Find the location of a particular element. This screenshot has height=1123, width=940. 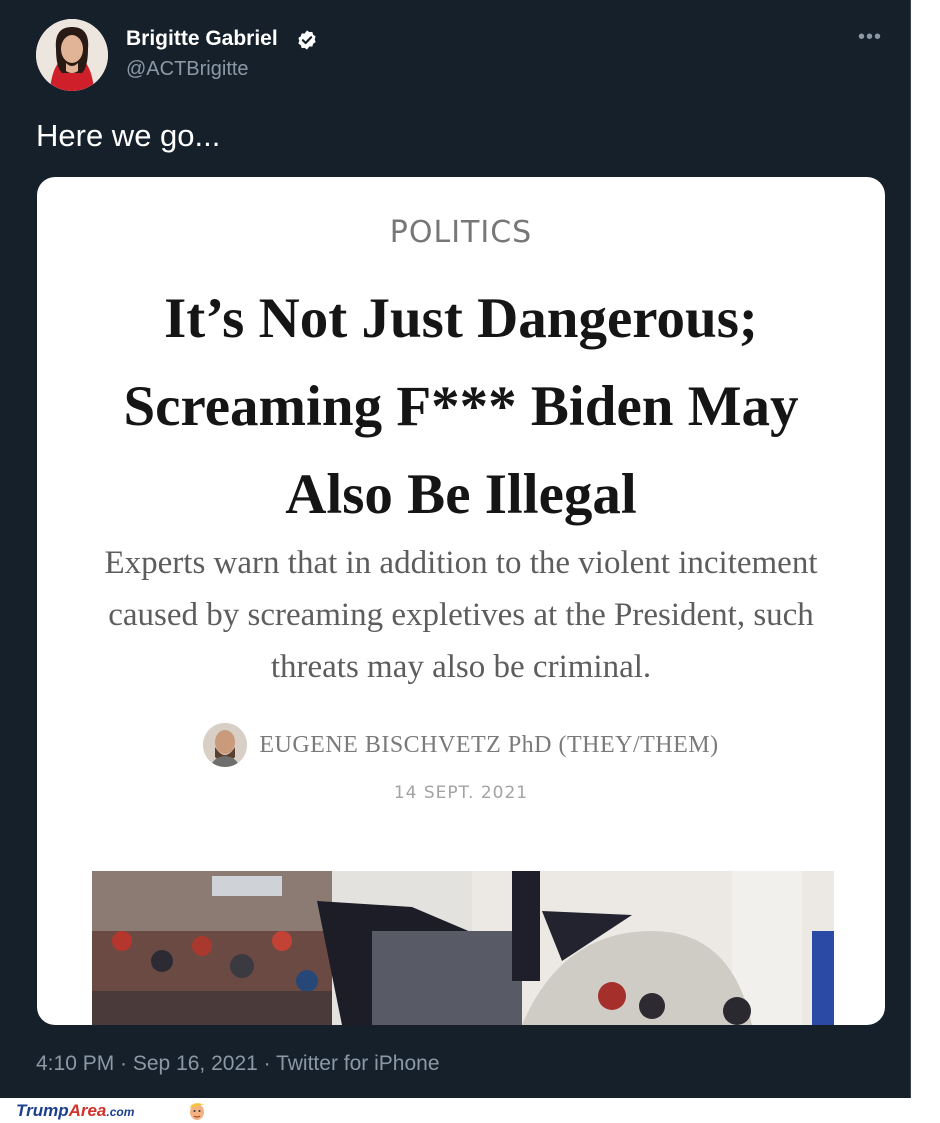

watermark-bar: TrumpArea.com is located at coordinates (470, 1110).